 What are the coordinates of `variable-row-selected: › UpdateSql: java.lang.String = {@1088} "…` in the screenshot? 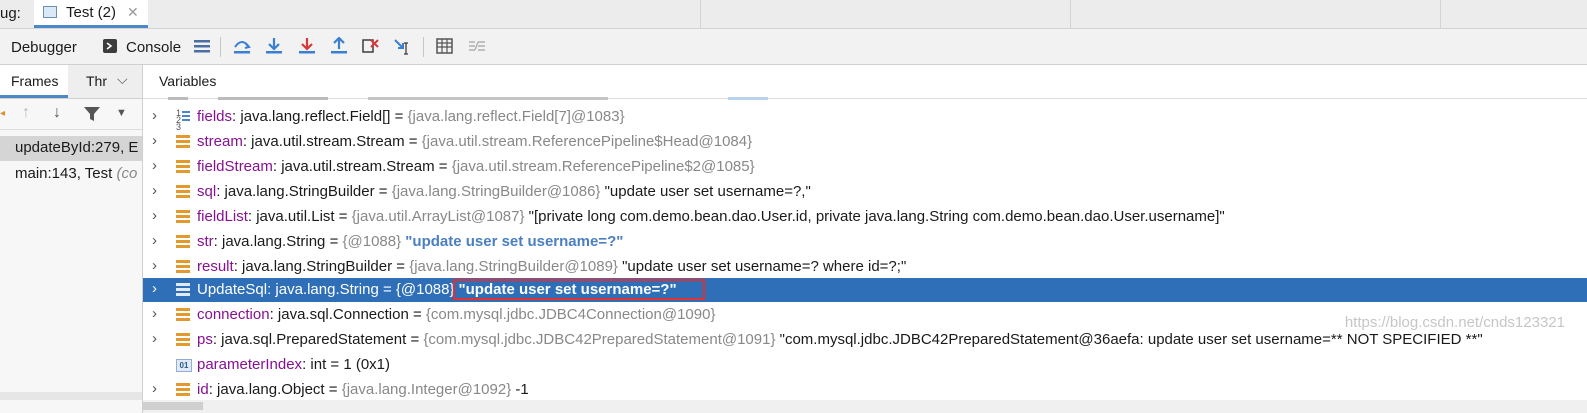 It's located at (865, 290).